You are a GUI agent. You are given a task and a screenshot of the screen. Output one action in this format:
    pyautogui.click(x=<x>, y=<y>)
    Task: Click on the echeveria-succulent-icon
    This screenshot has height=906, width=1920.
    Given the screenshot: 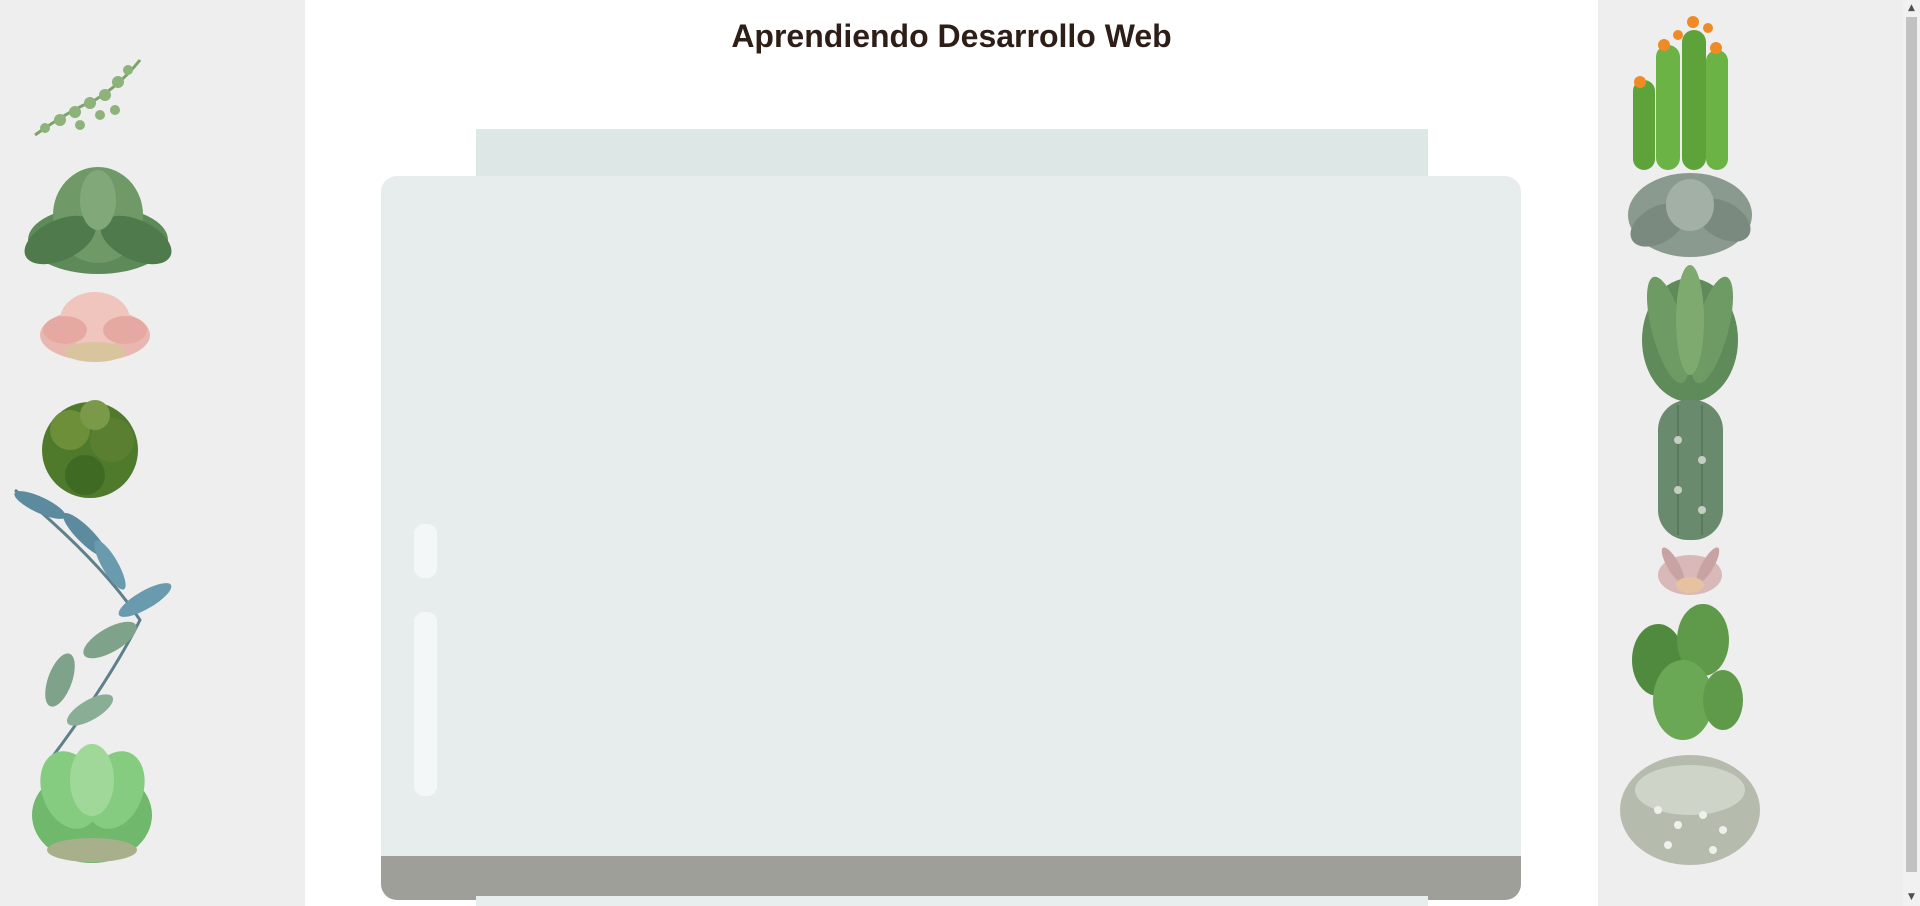 What is the action you would take?
    pyautogui.click(x=92, y=803)
    